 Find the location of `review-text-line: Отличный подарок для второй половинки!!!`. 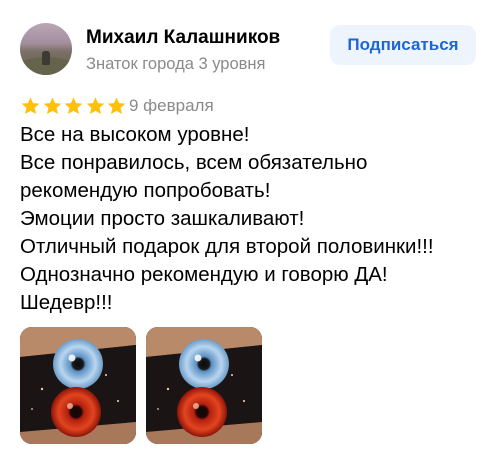

review-text-line: Отличный подарок для второй половинки!!! is located at coordinates (227, 246).